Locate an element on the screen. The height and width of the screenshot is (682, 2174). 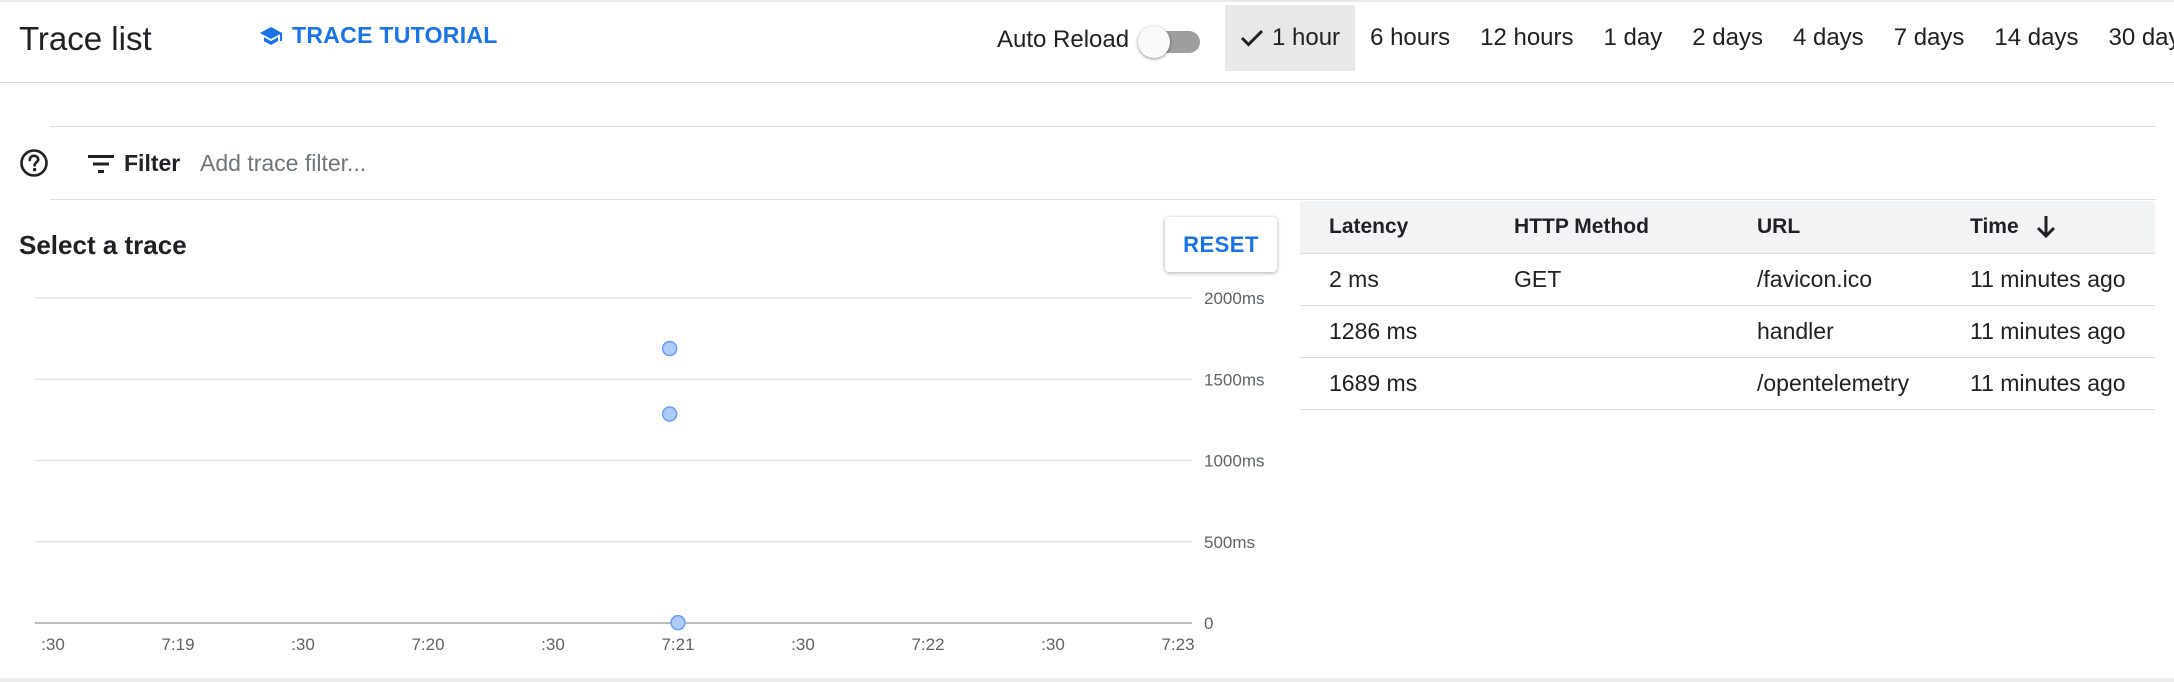
table-row: 1689 ms/opentelemetry 11 minutes ago is located at coordinates (1727, 384).